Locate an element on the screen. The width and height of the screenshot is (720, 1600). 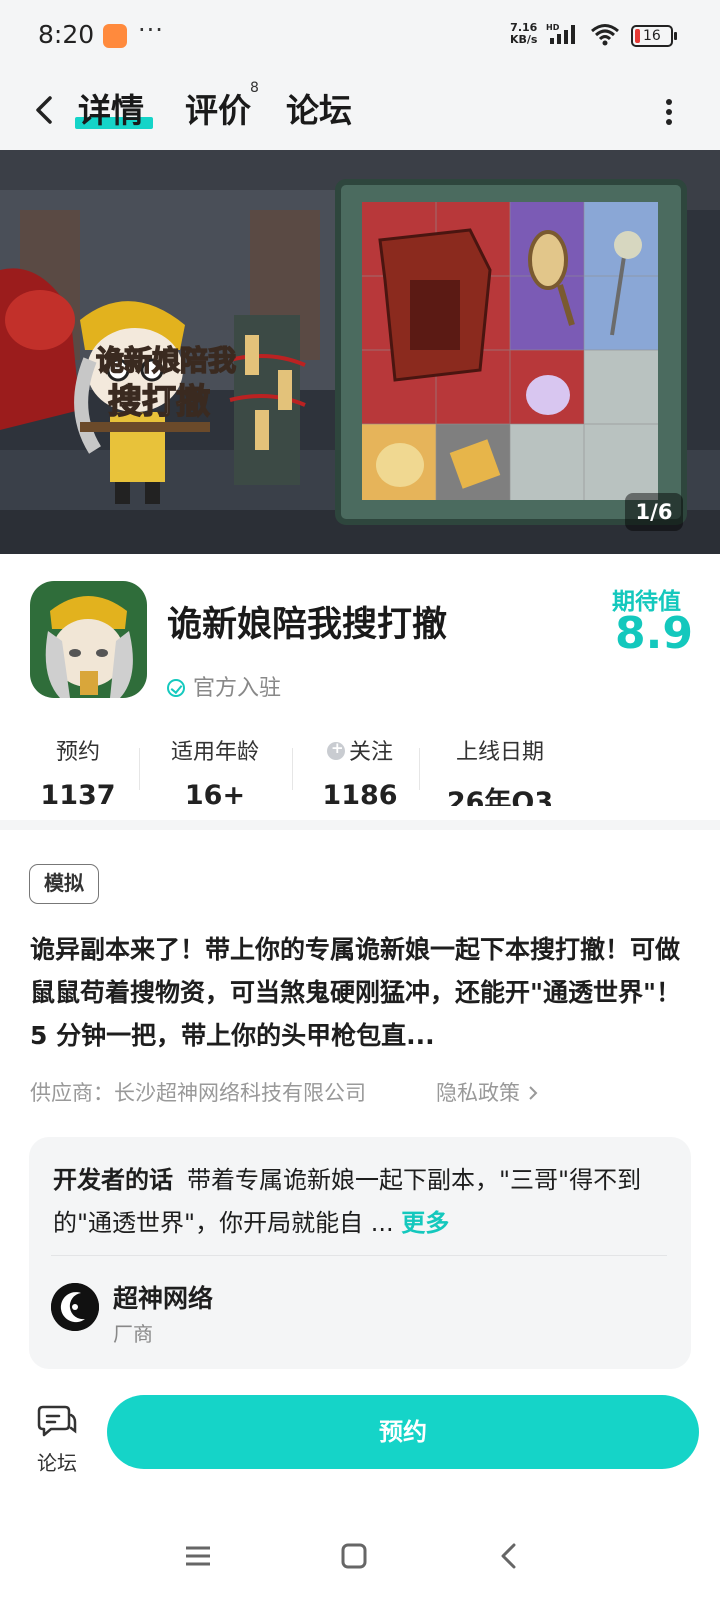
signal-hd-label: HD is located at coordinates (553, 27).